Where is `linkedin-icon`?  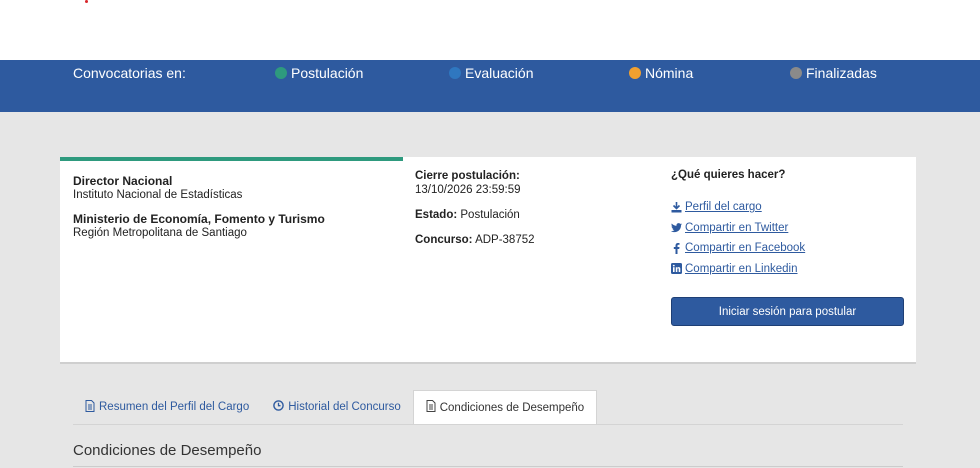
linkedin-icon is located at coordinates (676, 269).